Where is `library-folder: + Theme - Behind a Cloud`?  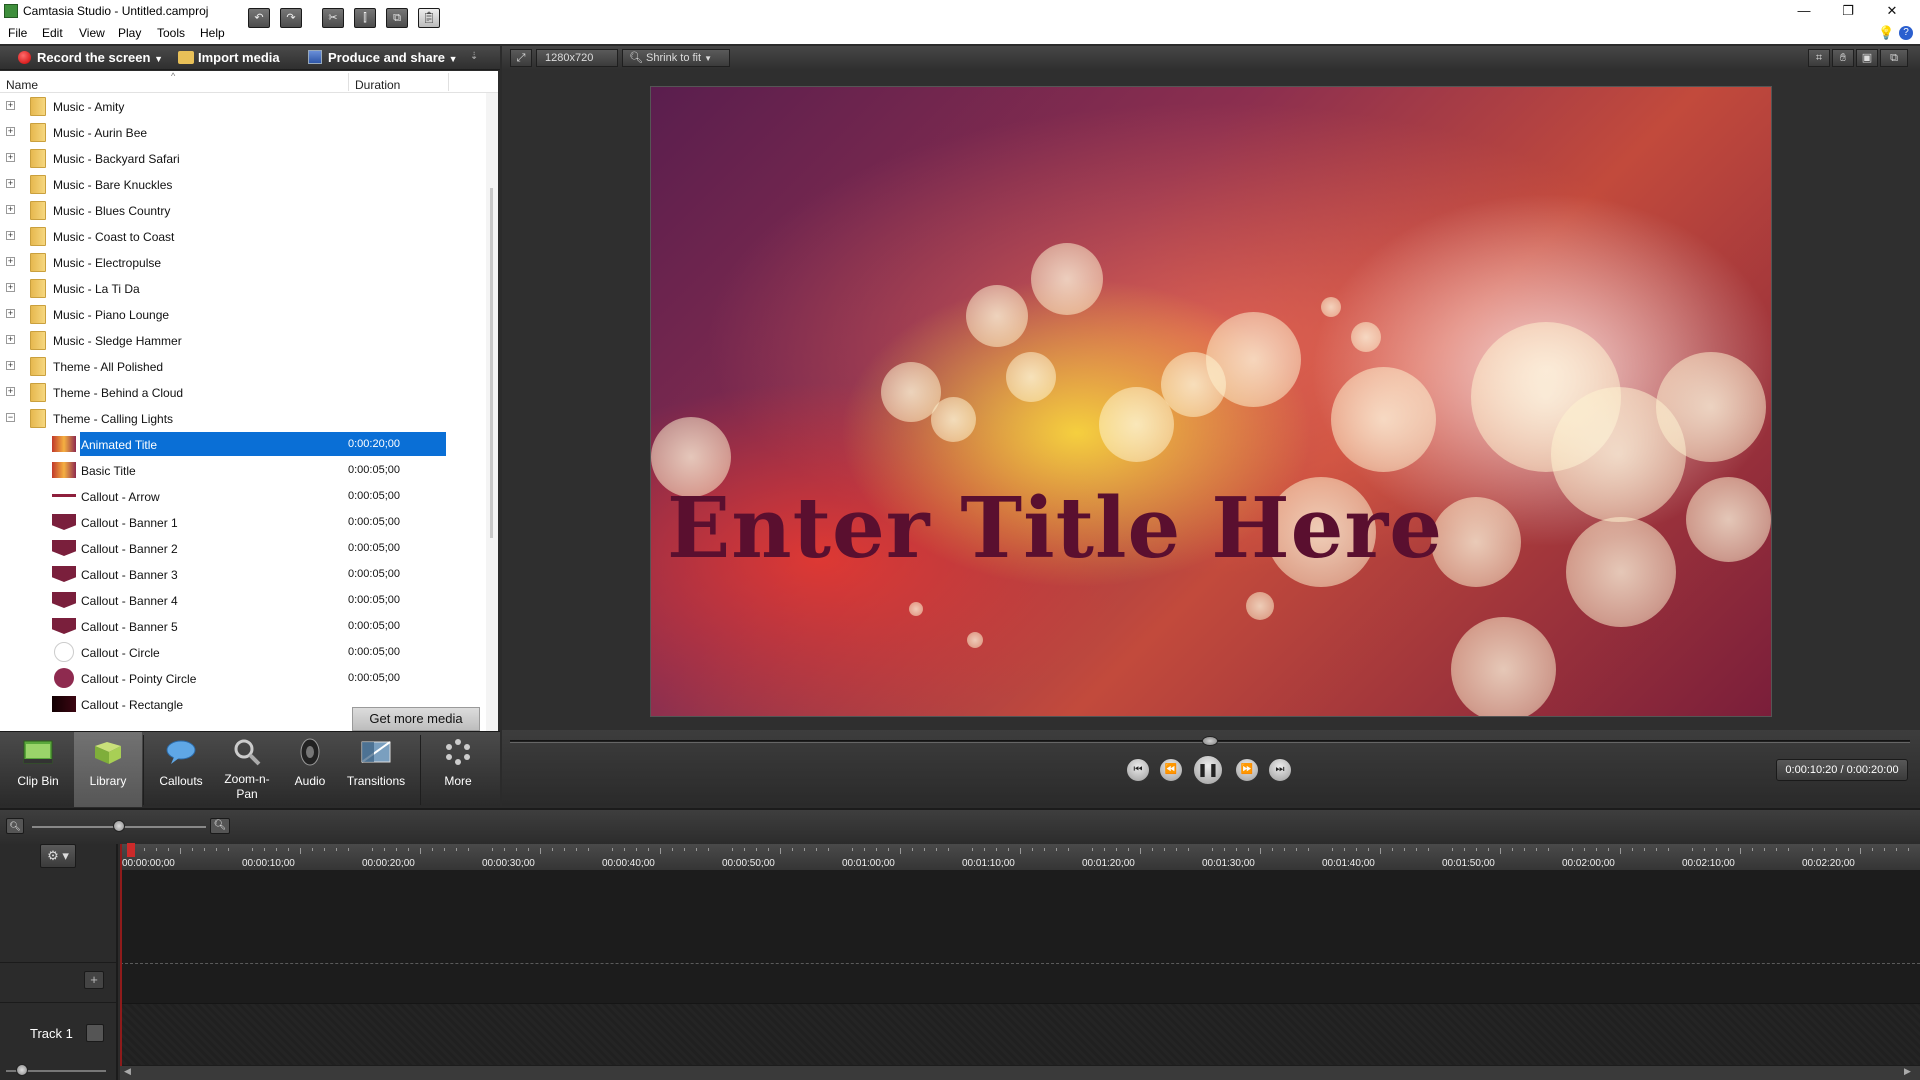 library-folder: + Theme - Behind a Cloud is located at coordinates (240, 392).